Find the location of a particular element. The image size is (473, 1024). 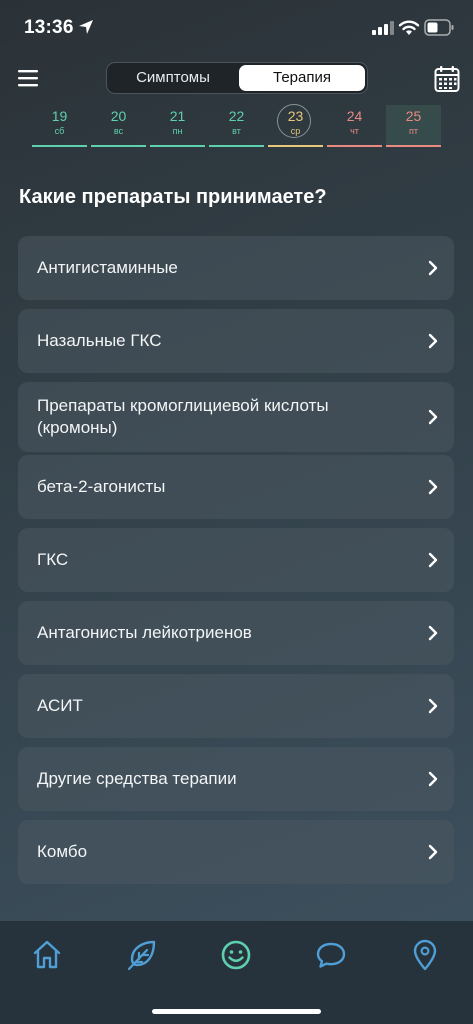

category-antihistamines: Антигистаминные is located at coordinates (236, 268).